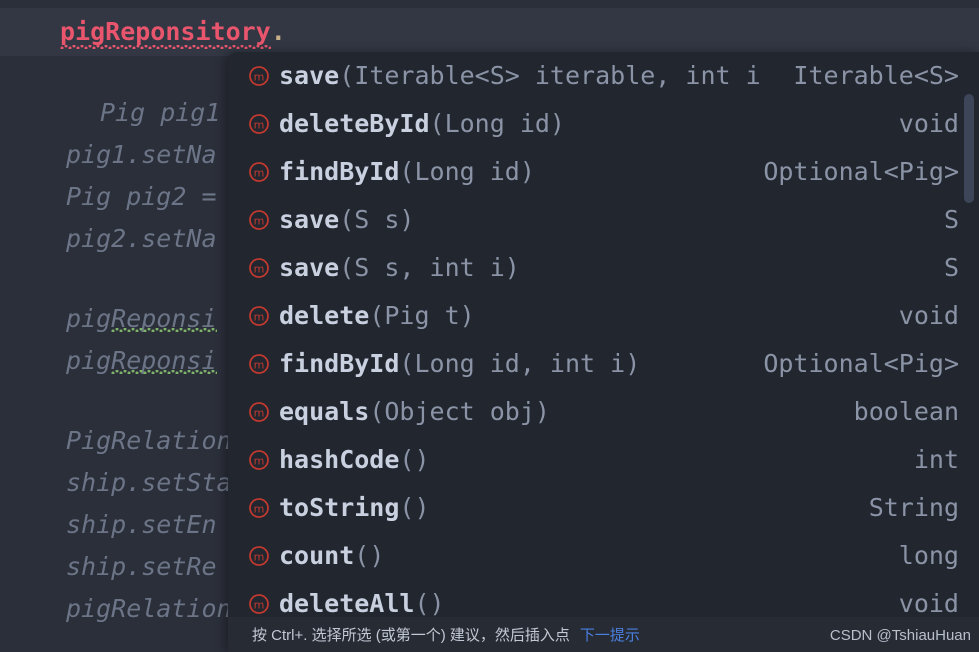 The width and height of the screenshot is (979, 652). Describe the element at coordinates (603, 268) in the screenshot. I see `completion-item: m save(S s, int i) S` at that location.